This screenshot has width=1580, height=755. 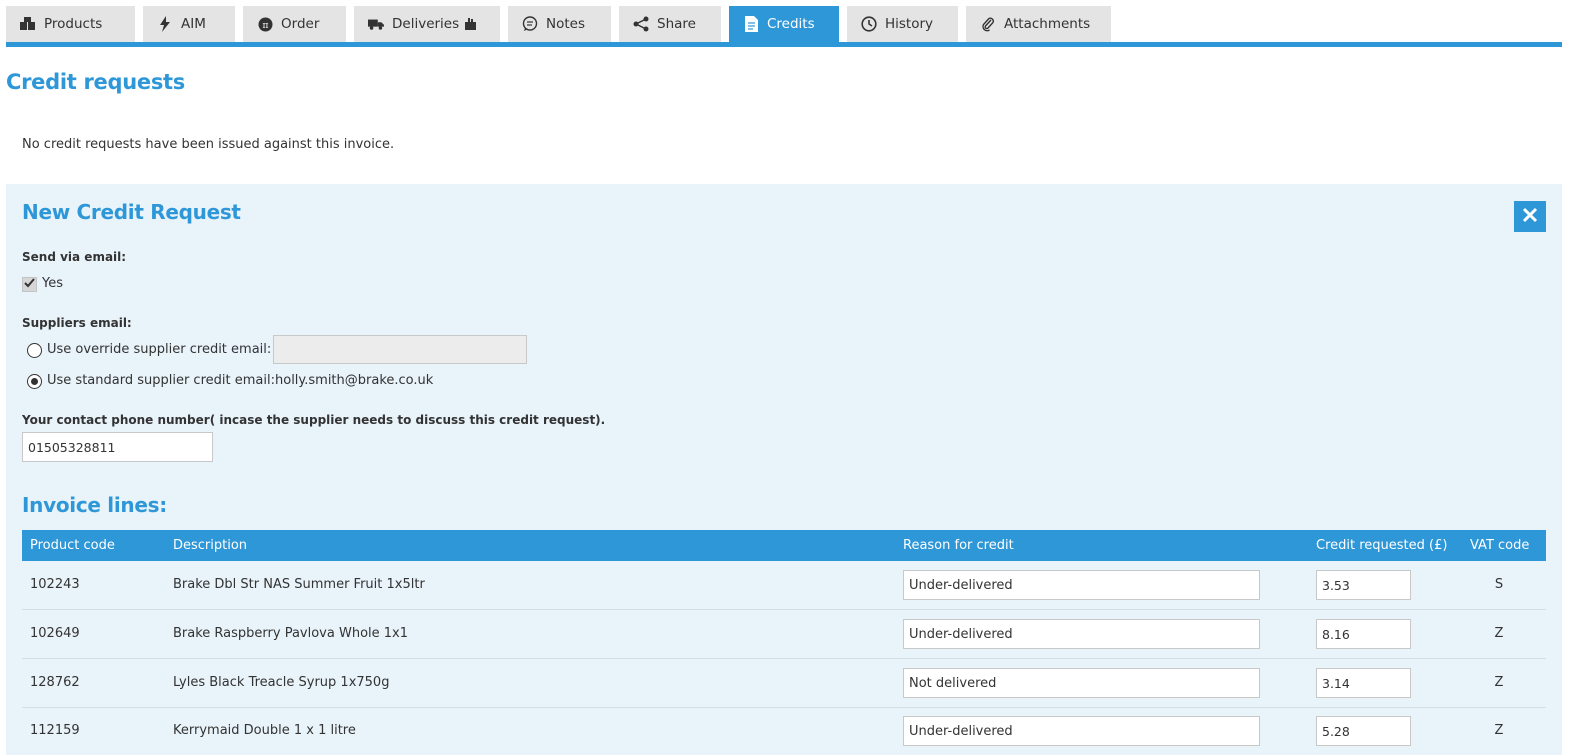 I want to click on product-code: 102243, so click(x=55, y=584).